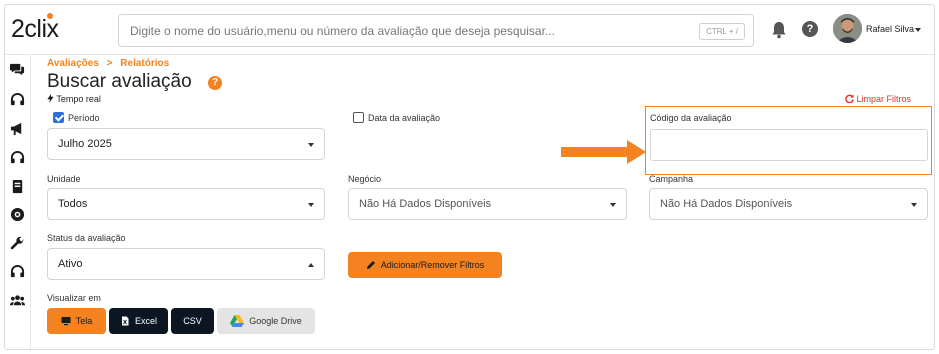 Image resolution: width=939 pixels, height=354 pixels. Describe the element at coordinates (144, 63) in the screenshot. I see `breadcrumb-relatorios: Relatórios` at that location.